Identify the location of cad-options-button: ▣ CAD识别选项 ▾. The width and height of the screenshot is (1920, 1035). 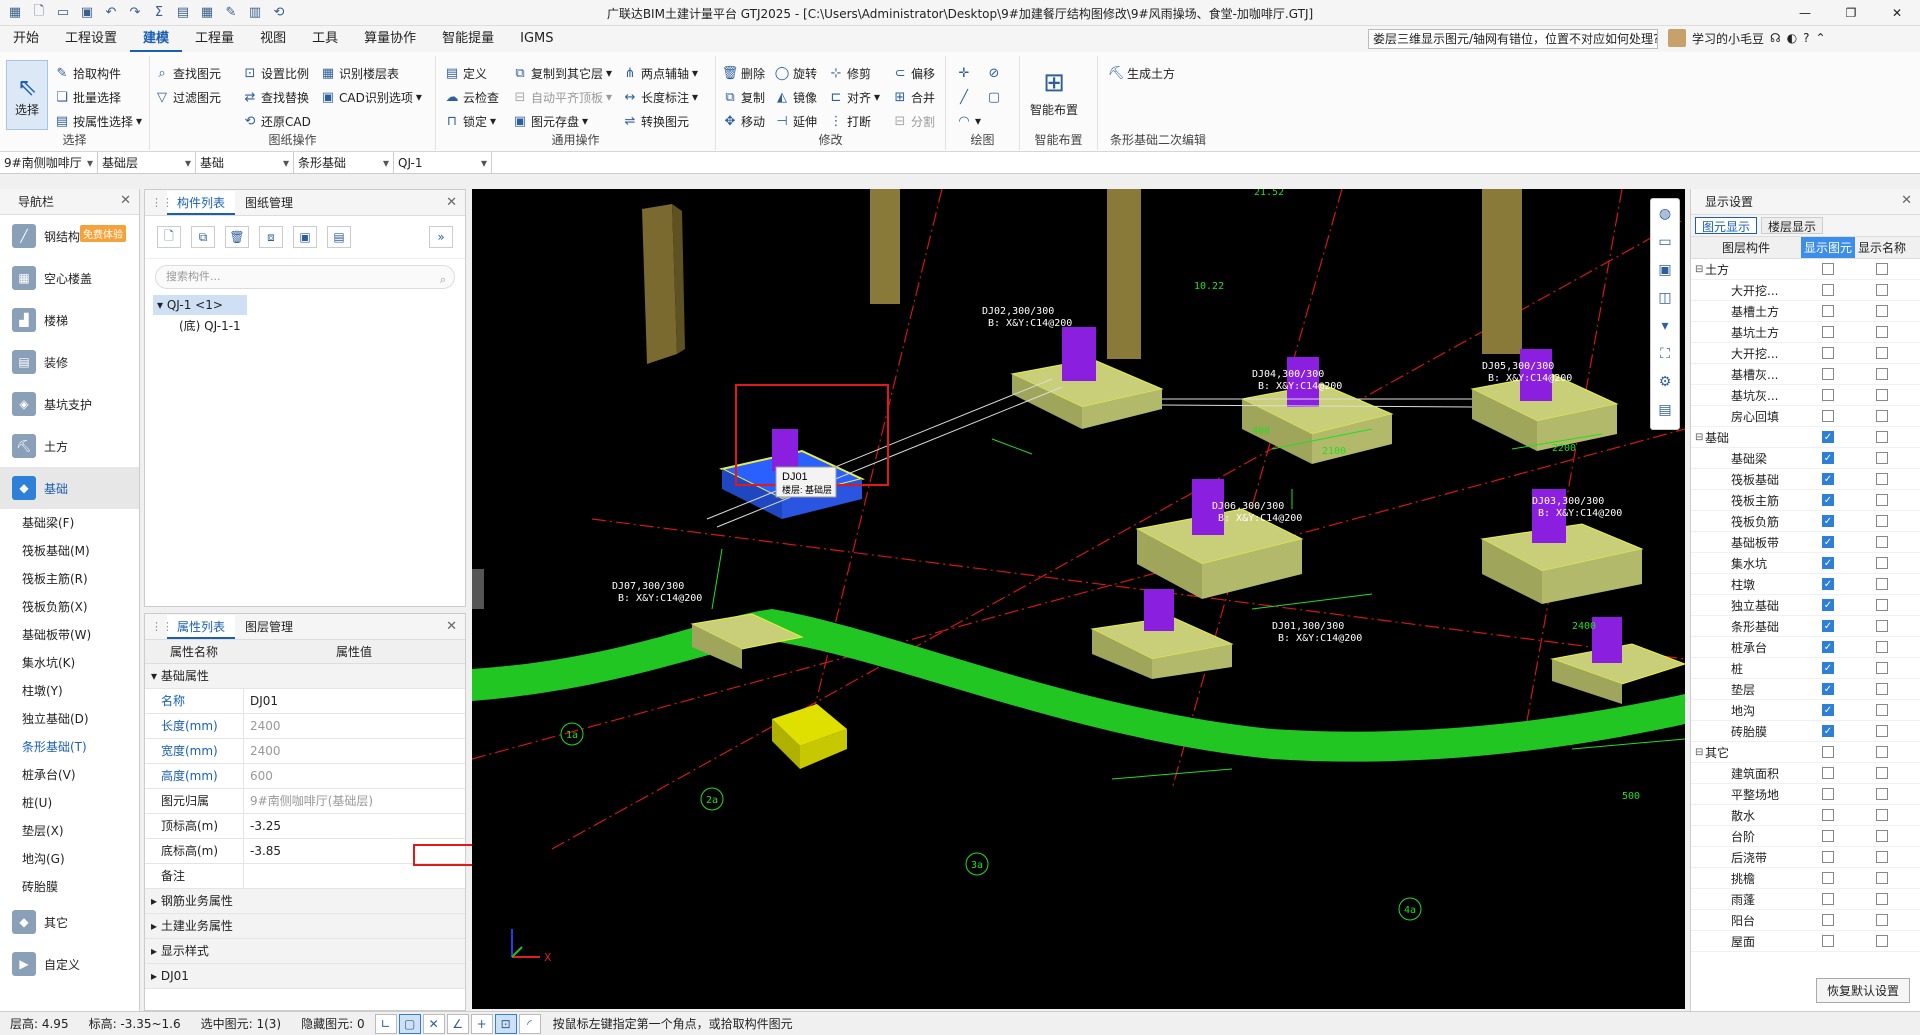
(371, 97).